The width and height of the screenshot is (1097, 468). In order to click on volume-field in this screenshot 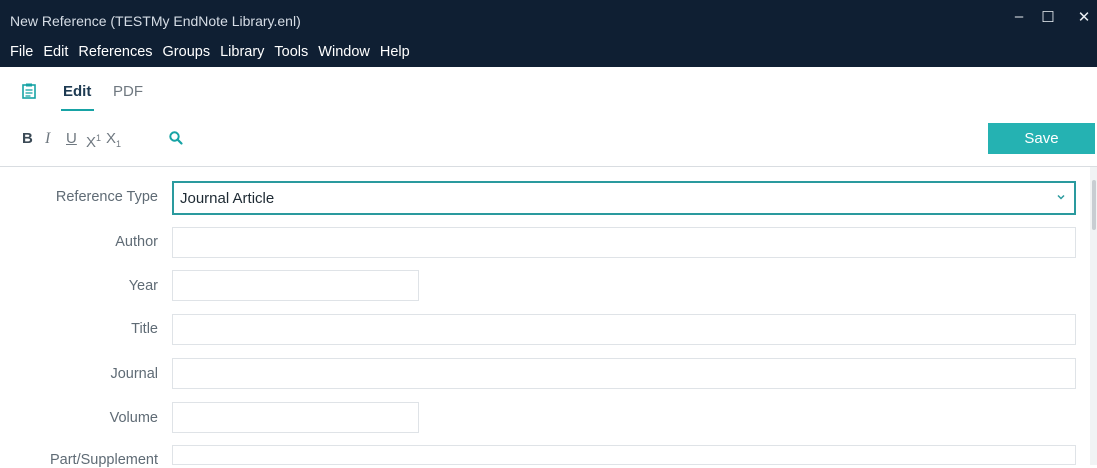, I will do `click(295, 417)`.